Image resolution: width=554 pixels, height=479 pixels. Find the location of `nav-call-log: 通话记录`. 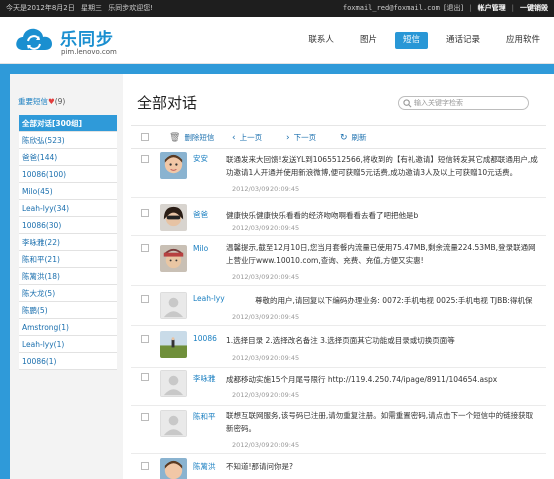

nav-call-log: 通话记录 is located at coordinates (463, 40).